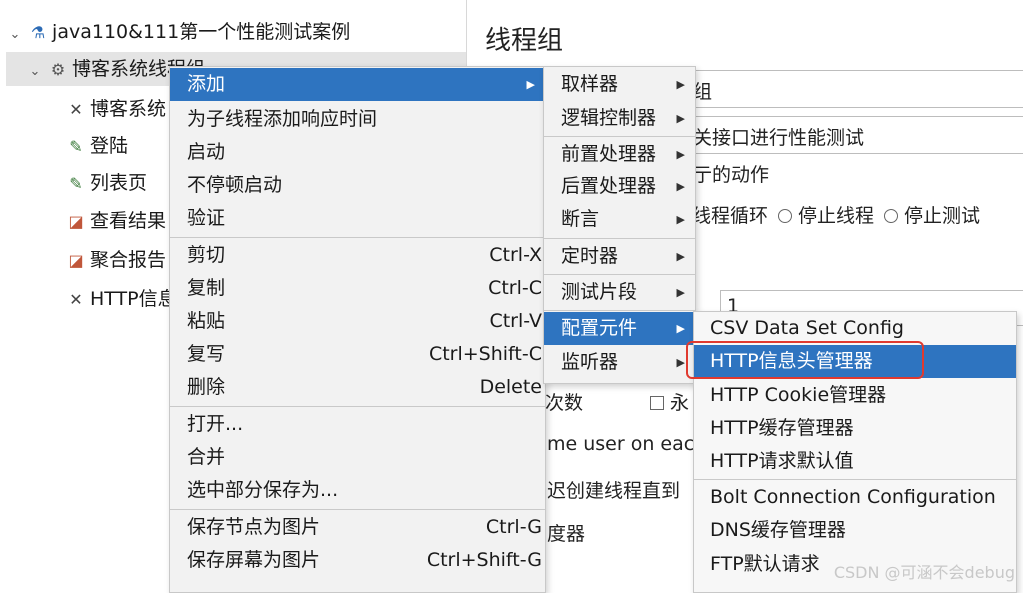  What do you see at coordinates (599, 292) in the screenshot?
I see `menu-item-label: 测试片段` at bounding box center [599, 292].